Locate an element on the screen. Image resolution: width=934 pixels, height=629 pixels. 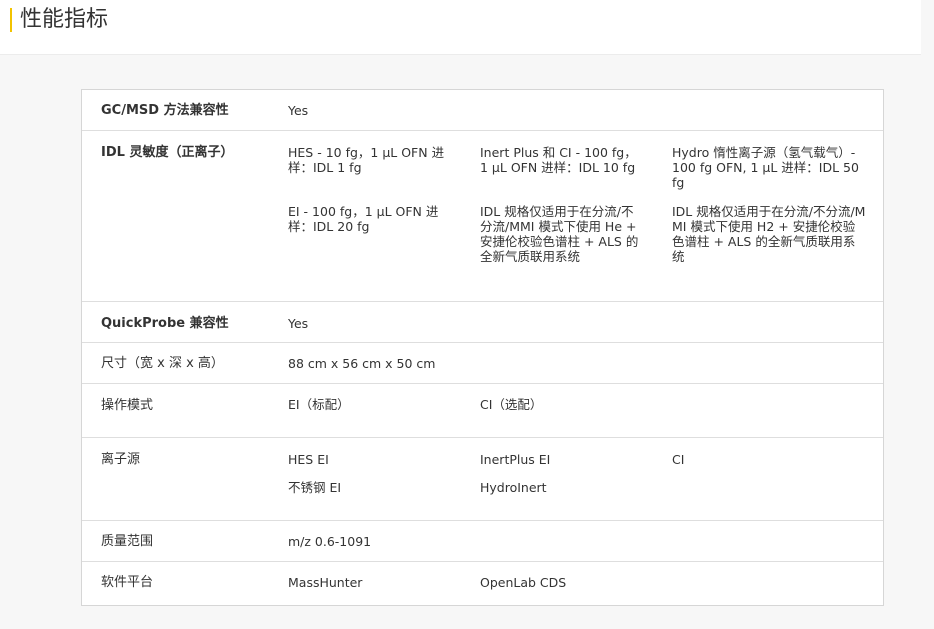
cell-value: 88 cm x 56 cm x 50 cm is located at coordinates (362, 363).